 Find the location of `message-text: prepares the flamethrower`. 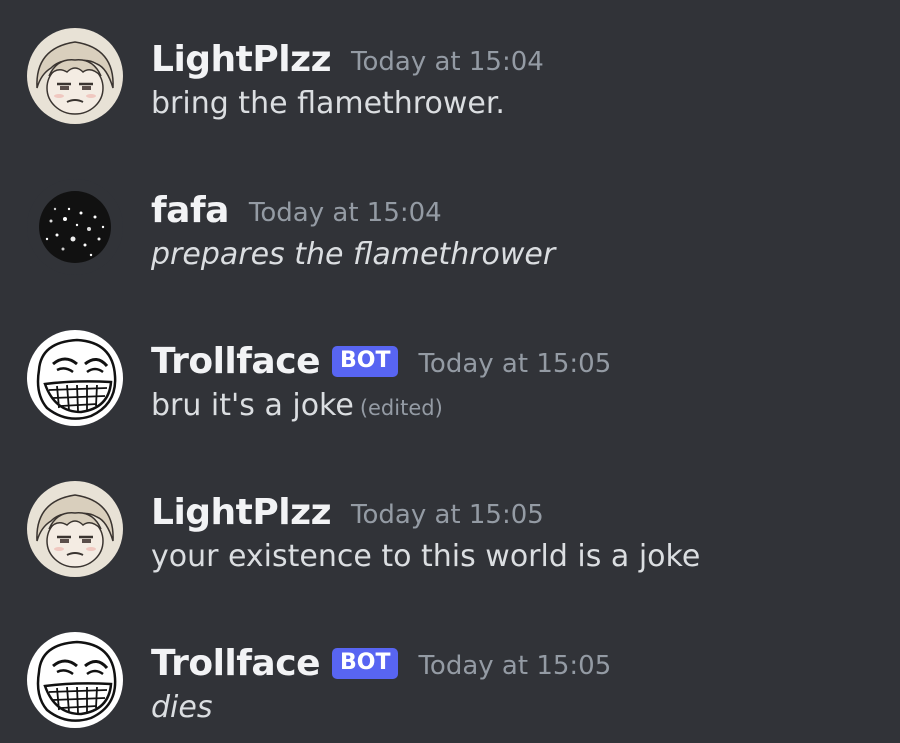

message-text: prepares the flamethrower is located at coordinates (353, 254).